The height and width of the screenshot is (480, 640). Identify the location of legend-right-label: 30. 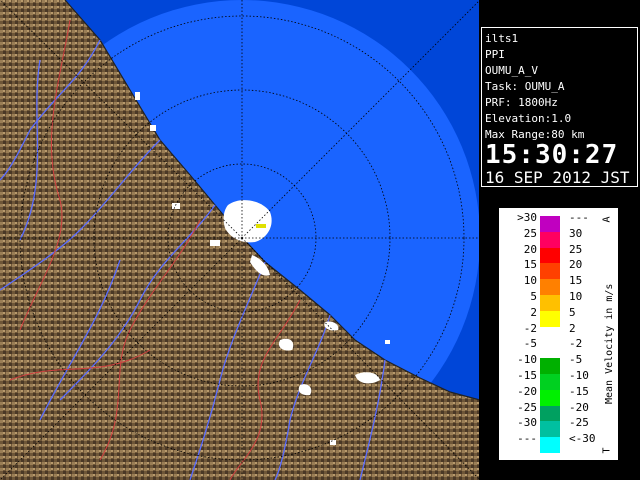
(576, 233).